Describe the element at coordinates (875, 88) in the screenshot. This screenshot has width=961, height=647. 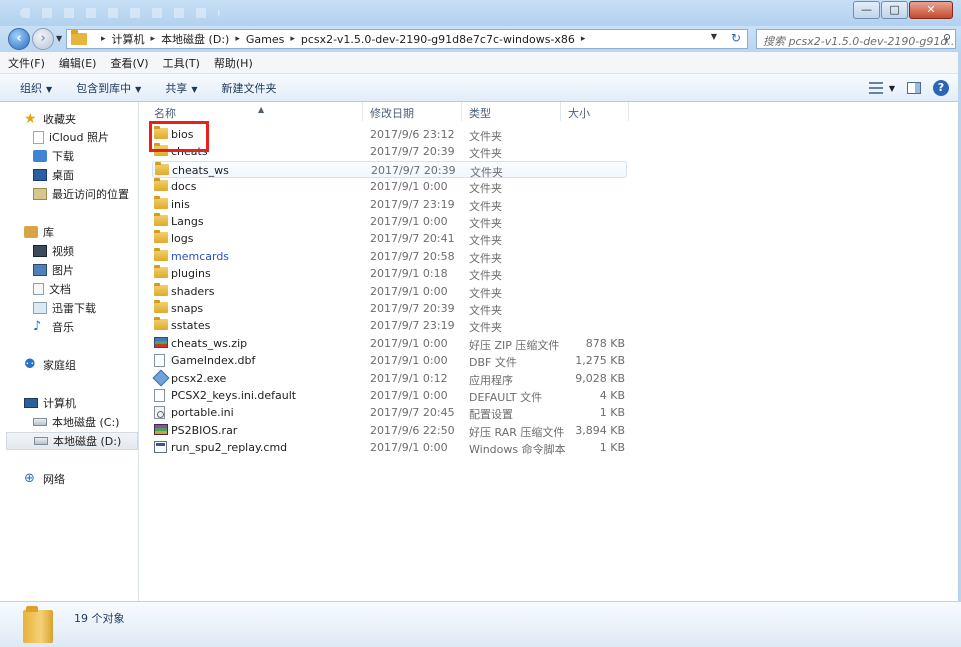
I see `change-view-icon` at that location.